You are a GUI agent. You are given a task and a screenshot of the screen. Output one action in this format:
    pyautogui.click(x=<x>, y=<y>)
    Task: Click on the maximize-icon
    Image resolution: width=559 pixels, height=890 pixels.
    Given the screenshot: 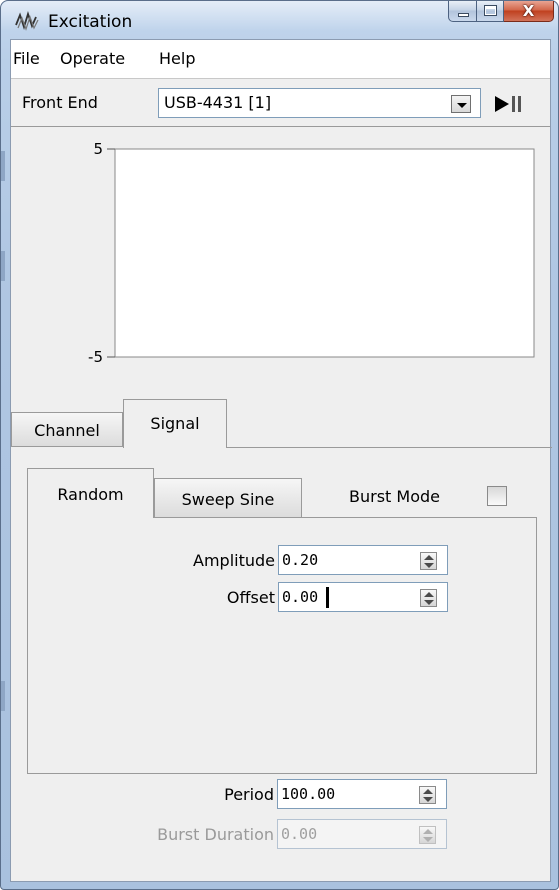 What is the action you would take?
    pyautogui.click(x=490, y=10)
    